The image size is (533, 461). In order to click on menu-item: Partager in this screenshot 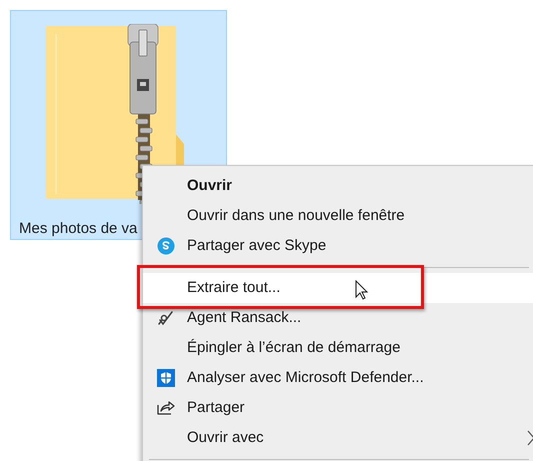, I will do `click(338, 408)`.